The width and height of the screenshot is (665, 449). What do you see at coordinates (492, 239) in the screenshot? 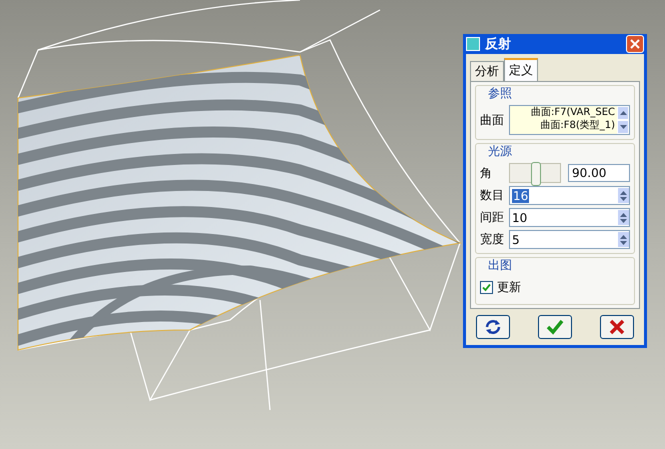
I see `field-label: 宽度` at bounding box center [492, 239].